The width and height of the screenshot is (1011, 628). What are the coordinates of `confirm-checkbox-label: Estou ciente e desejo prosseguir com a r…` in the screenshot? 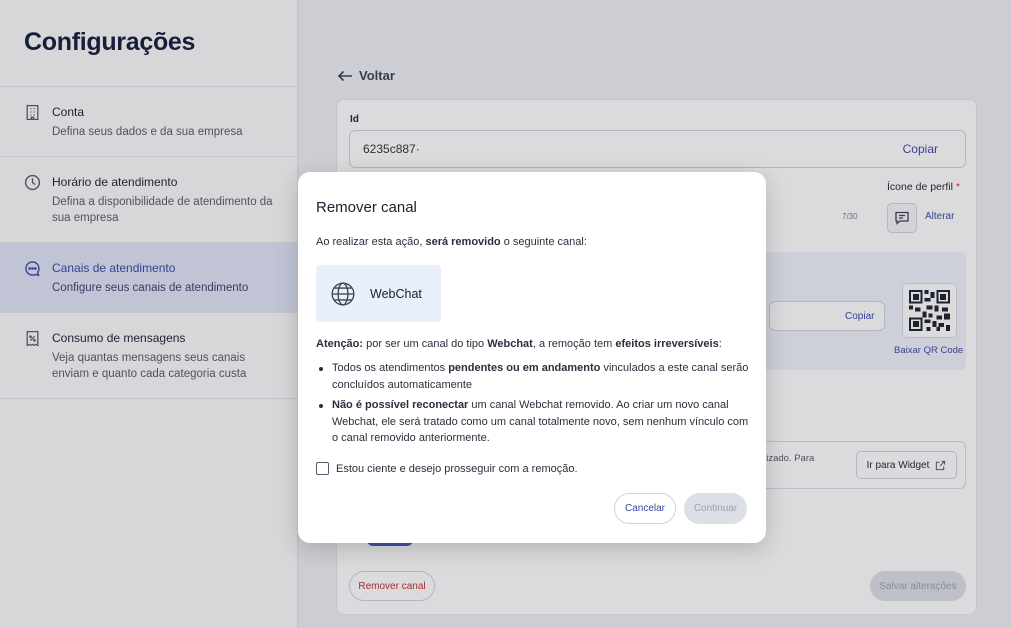 It's located at (457, 468).